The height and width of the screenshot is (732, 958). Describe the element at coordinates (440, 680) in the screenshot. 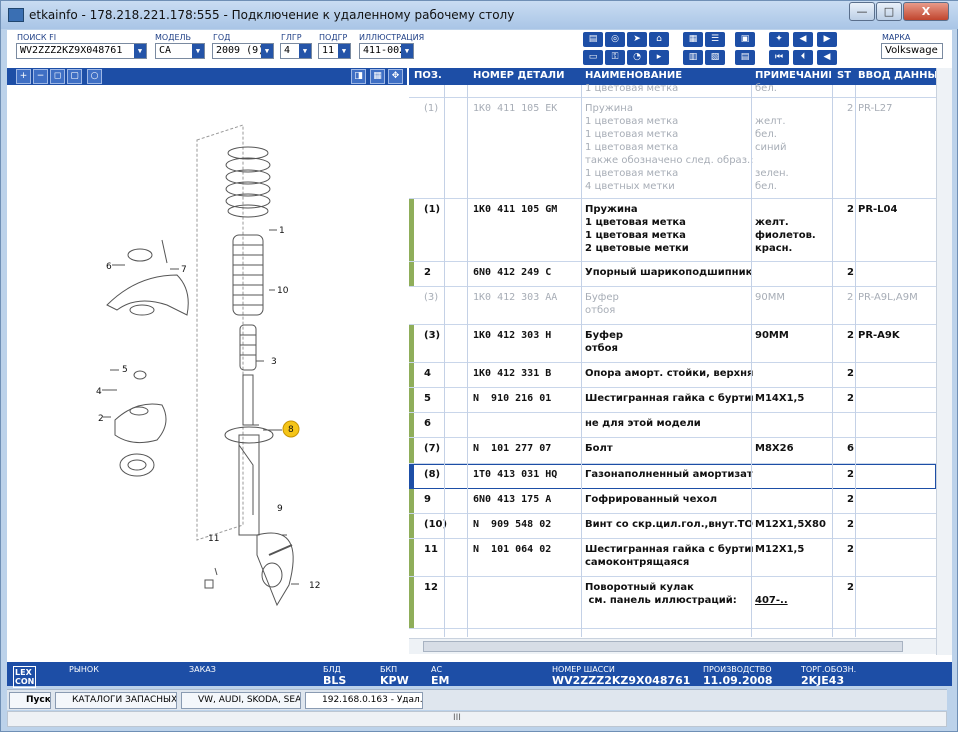

I see `ac-value: EM` at that location.